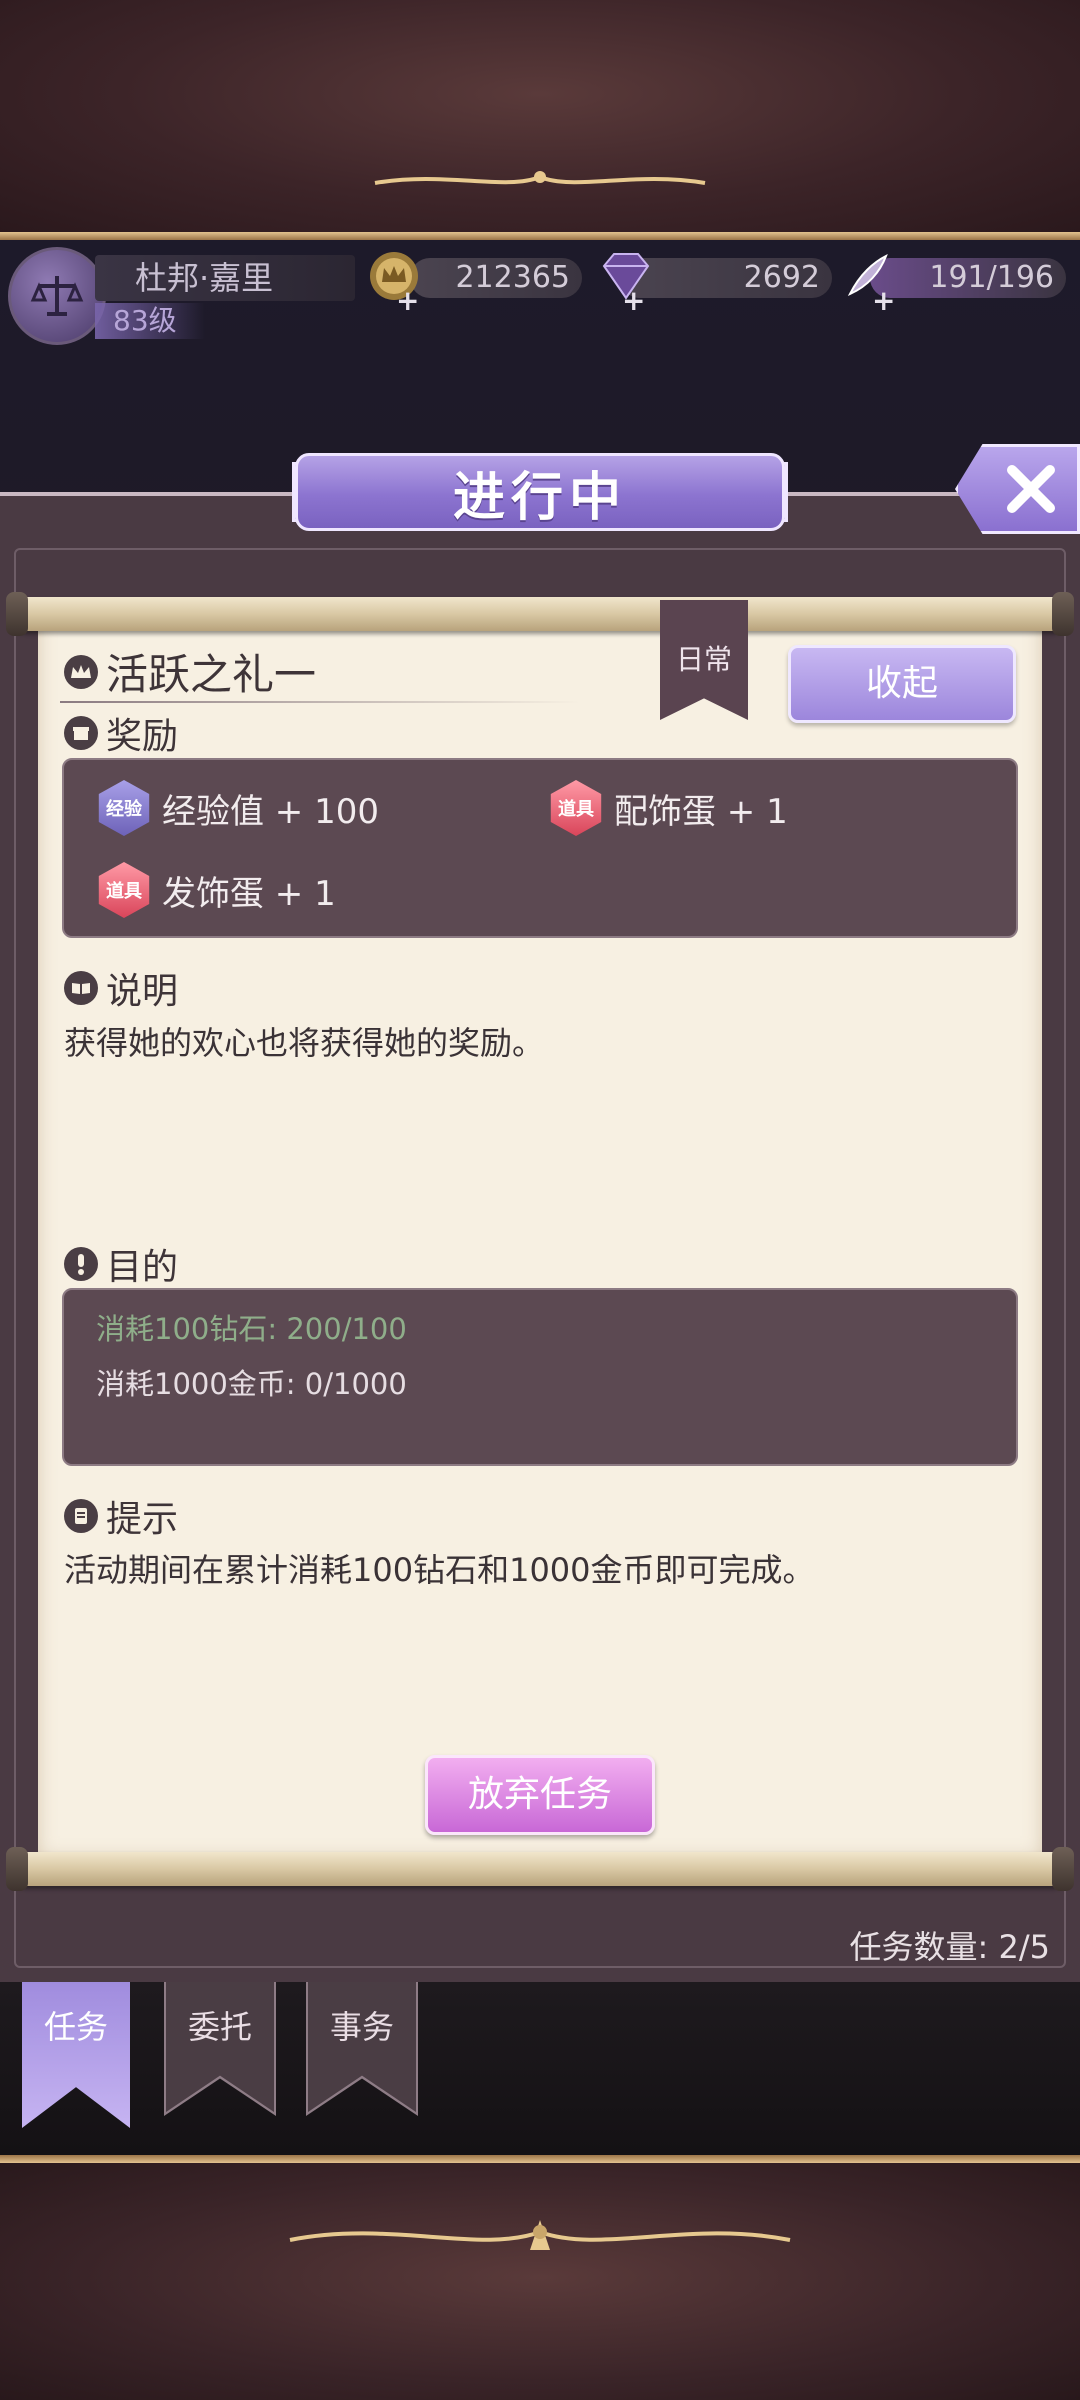  What do you see at coordinates (81, 671) in the screenshot?
I see `crown-icon` at bounding box center [81, 671].